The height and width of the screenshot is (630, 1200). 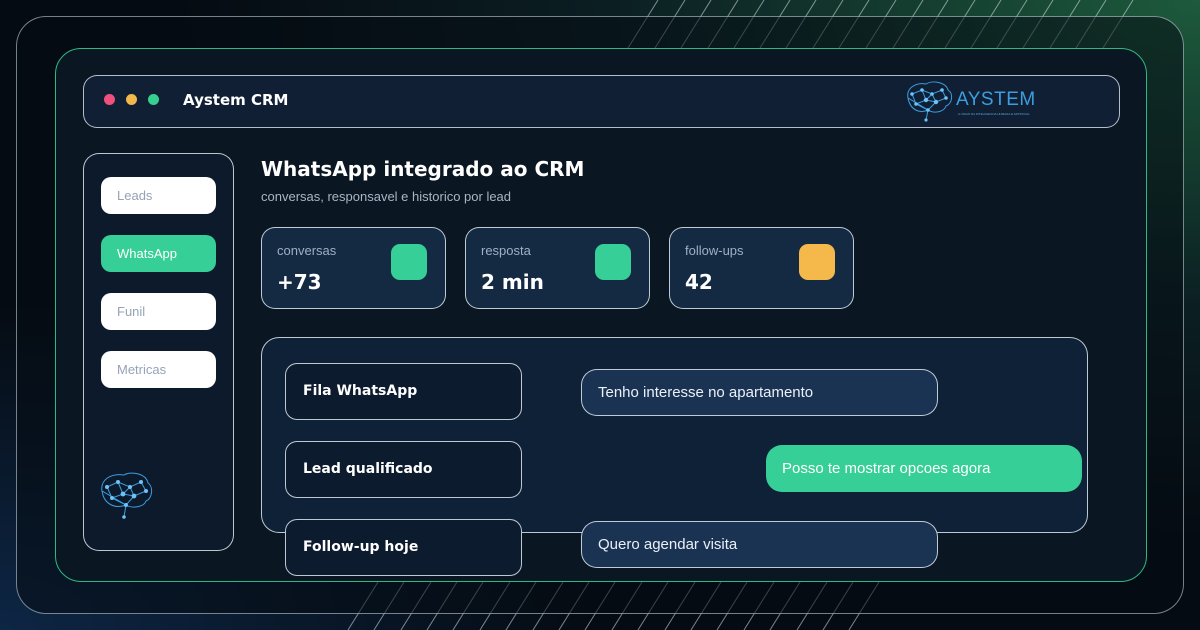 I want to click on queue-item-follow-up-hoje: Follow-up hoje, so click(x=403, y=547).